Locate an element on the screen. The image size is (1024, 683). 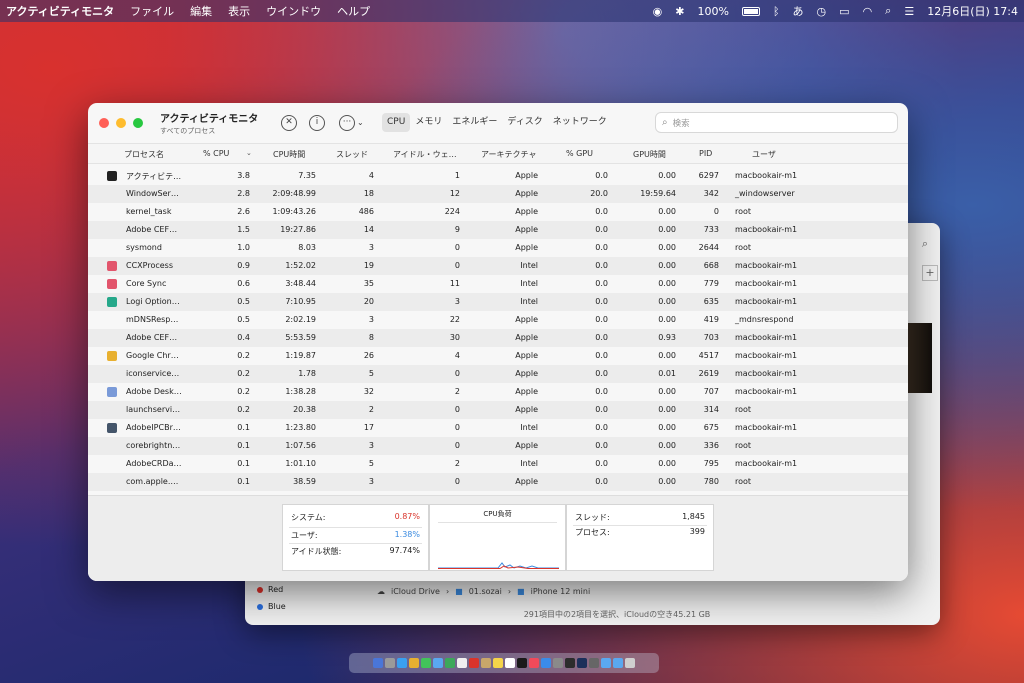
close-button is located at coordinates (104, 123).